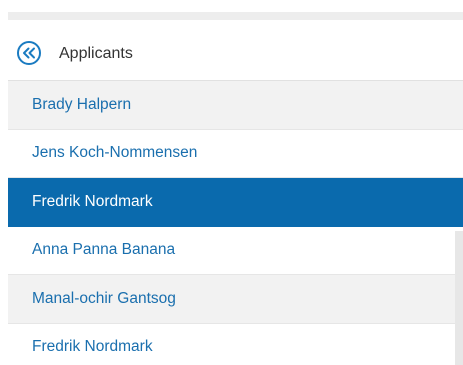  Describe the element at coordinates (235, 202) in the screenshot. I see `list-item-applicant-selected: Fredrik Nordmark` at that location.